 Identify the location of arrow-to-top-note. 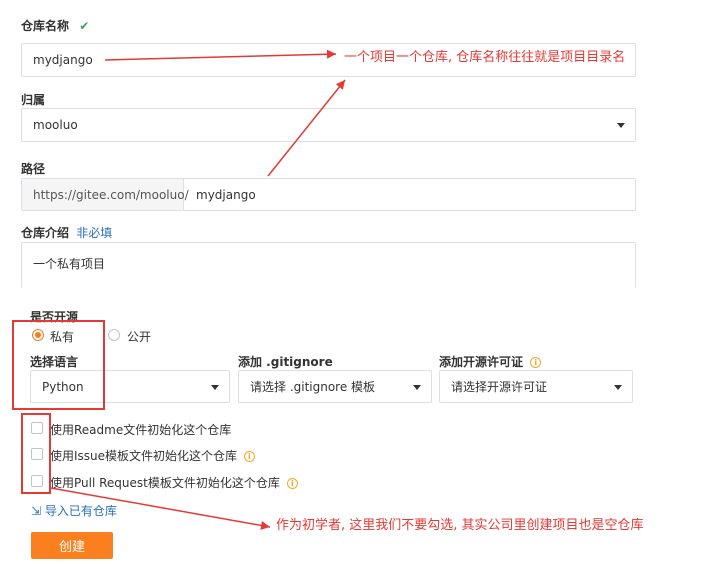
(220, 55).